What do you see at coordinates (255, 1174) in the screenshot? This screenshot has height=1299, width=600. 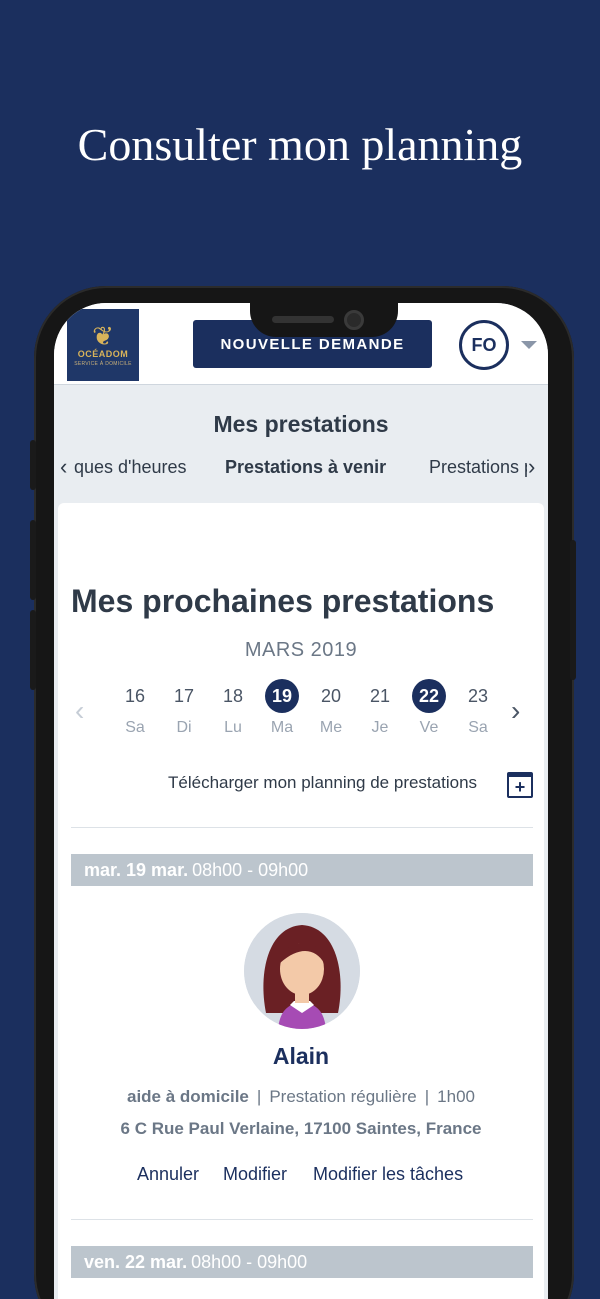 I see `modify-link: Modifier` at bounding box center [255, 1174].